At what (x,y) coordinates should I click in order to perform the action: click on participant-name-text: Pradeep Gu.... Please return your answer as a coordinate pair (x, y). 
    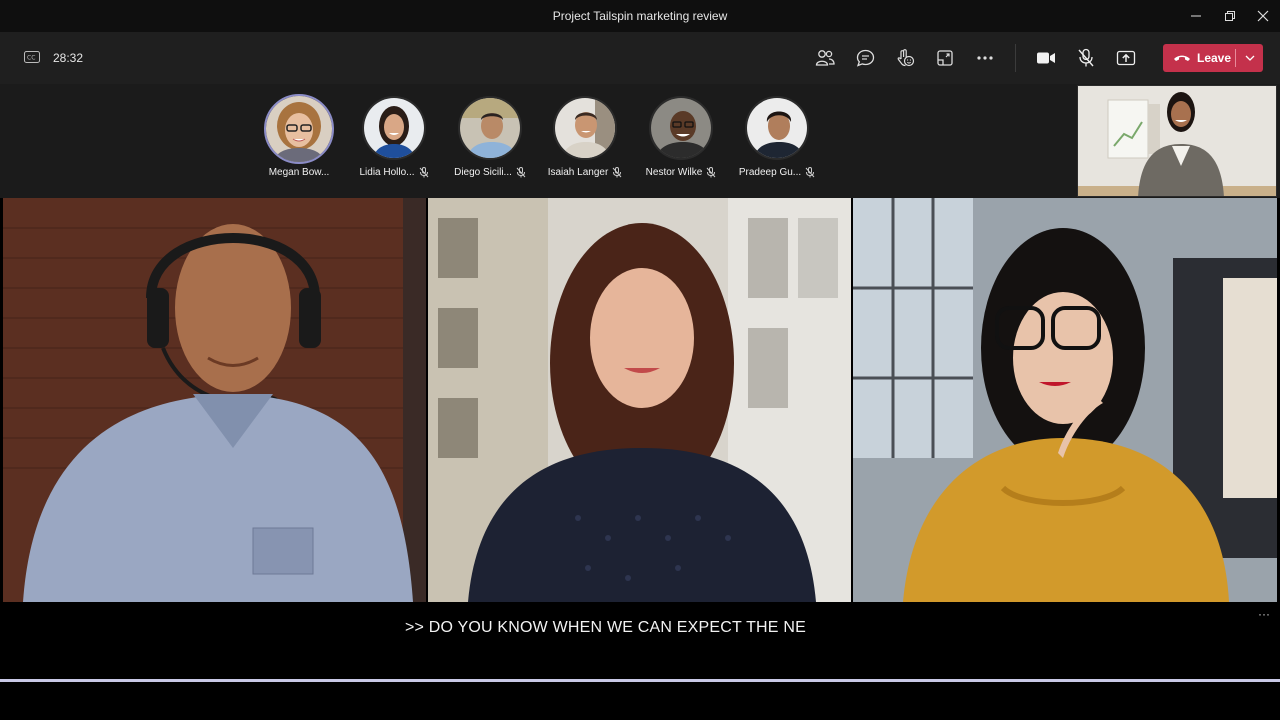
    Looking at the image, I should click on (770, 172).